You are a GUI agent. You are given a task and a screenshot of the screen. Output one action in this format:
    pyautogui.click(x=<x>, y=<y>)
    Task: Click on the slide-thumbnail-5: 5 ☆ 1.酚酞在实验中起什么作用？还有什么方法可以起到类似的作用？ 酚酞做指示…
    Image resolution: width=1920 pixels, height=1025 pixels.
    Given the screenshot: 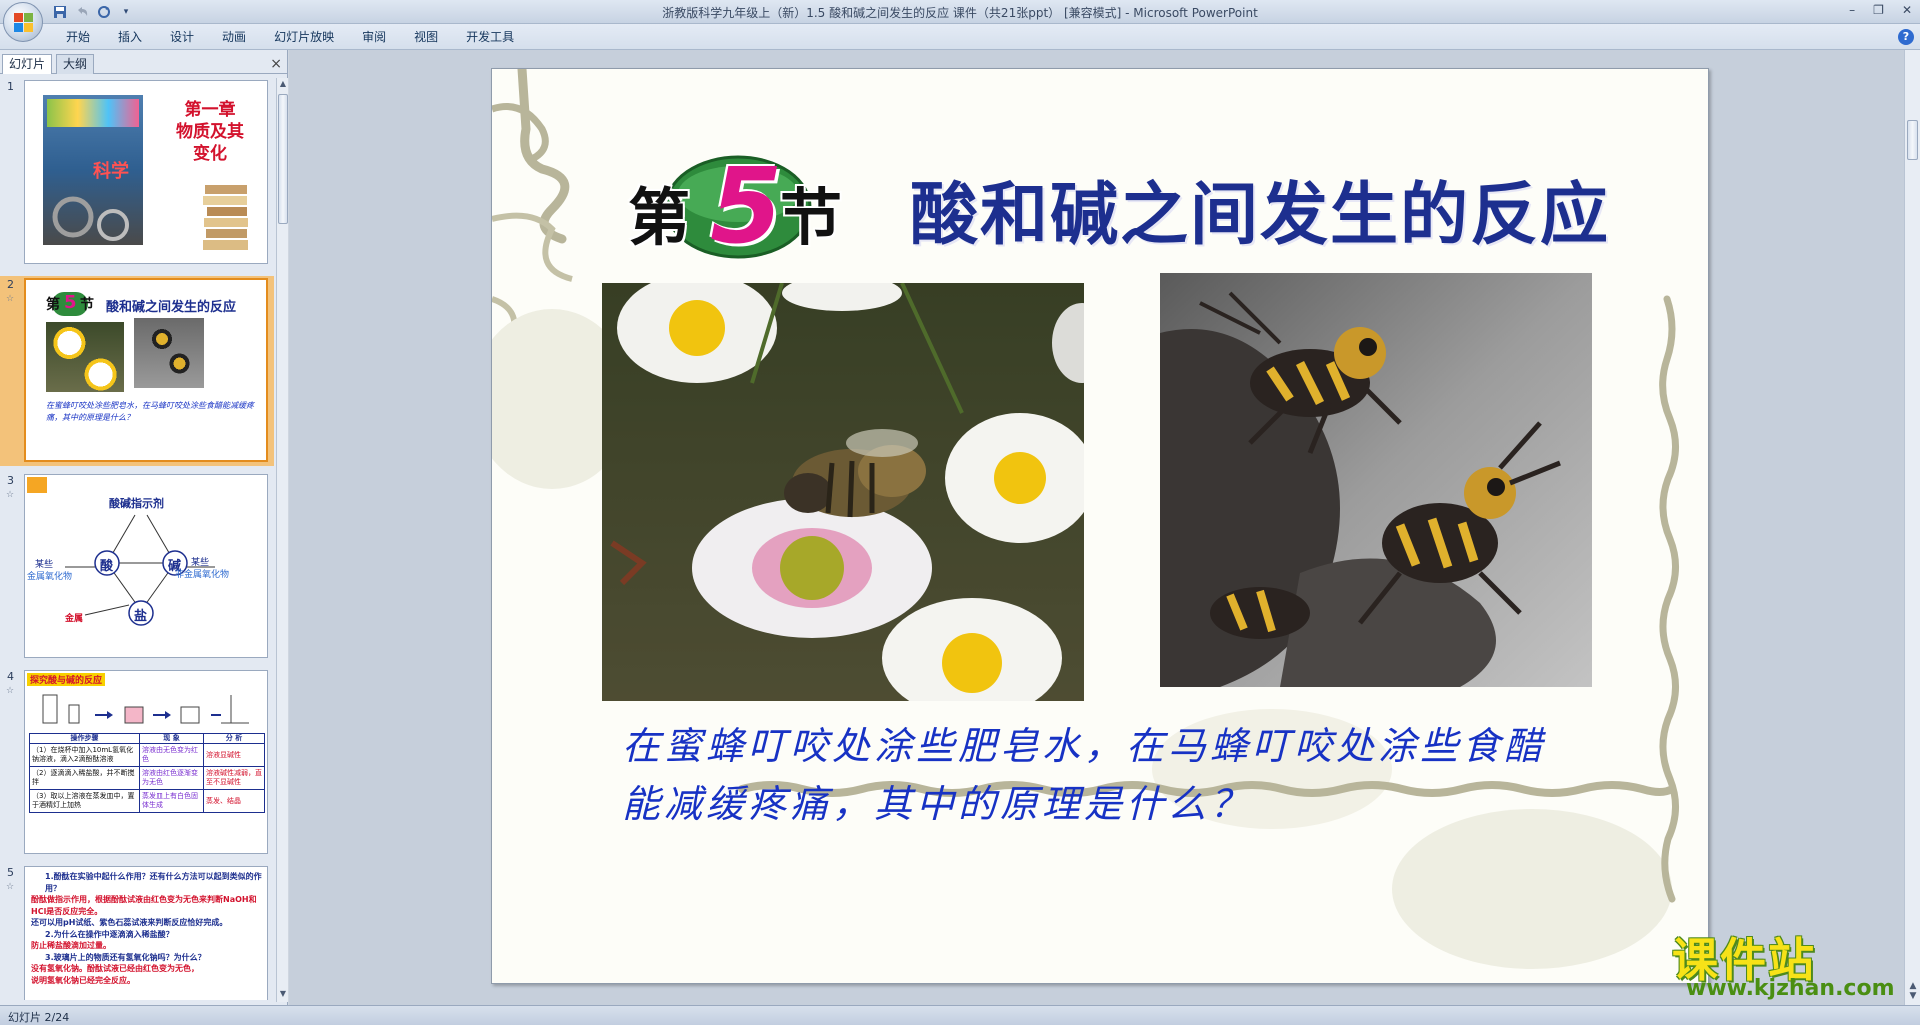 What is the action you would take?
    pyautogui.click(x=137, y=932)
    